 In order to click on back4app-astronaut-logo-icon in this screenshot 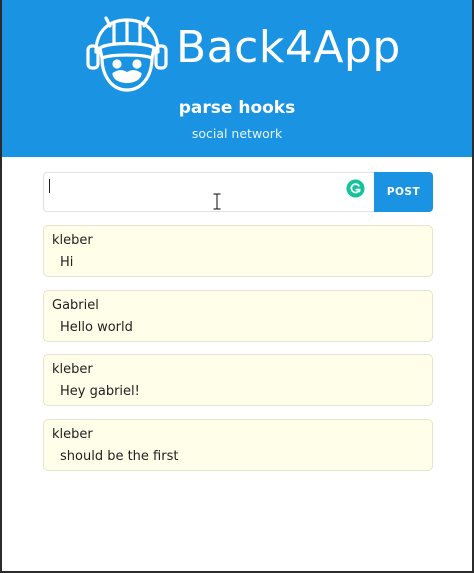, I will do `click(127, 54)`.